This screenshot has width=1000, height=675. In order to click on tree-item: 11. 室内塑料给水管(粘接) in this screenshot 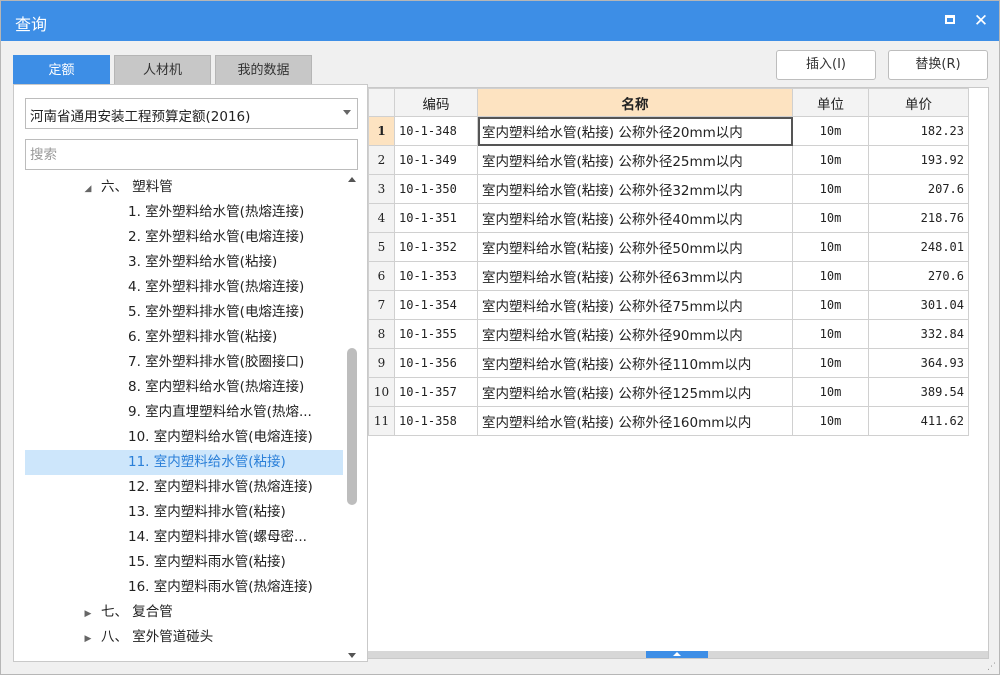, I will do `click(184, 462)`.